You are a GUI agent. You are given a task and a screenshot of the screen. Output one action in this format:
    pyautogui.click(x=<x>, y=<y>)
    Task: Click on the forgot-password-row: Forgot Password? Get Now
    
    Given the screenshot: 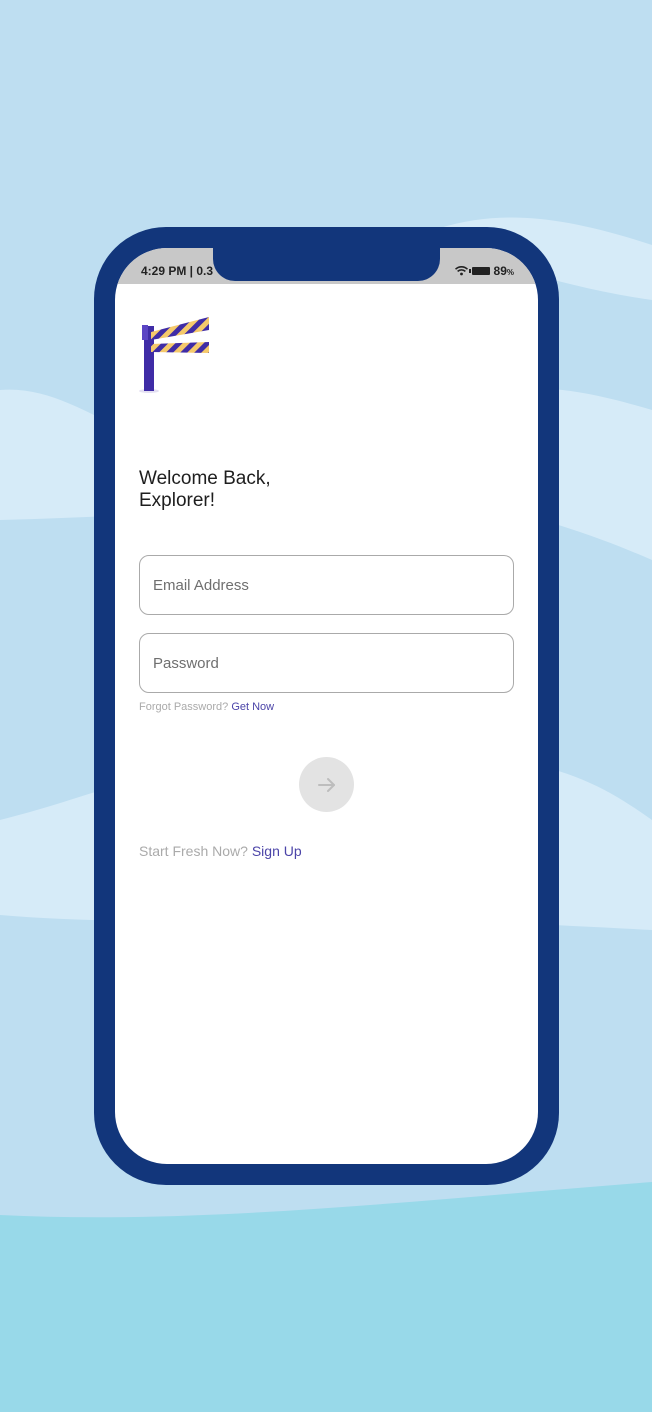 What is the action you would take?
    pyautogui.click(x=206, y=707)
    